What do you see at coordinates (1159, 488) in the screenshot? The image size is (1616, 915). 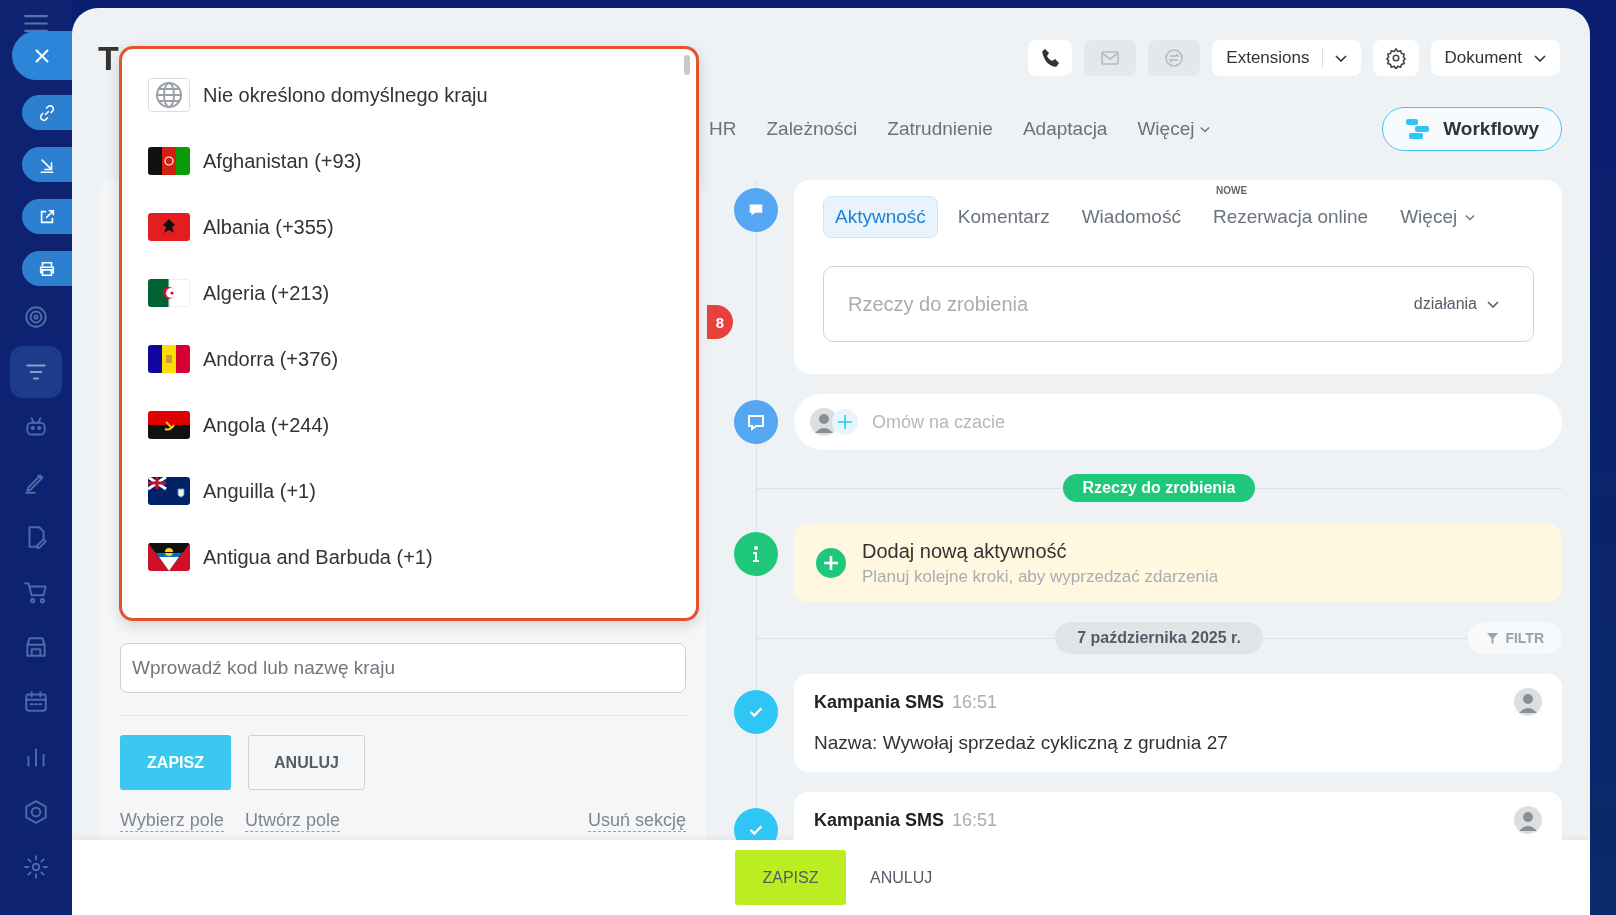 I see `section-label: Rzeczy do zrobienia` at bounding box center [1159, 488].